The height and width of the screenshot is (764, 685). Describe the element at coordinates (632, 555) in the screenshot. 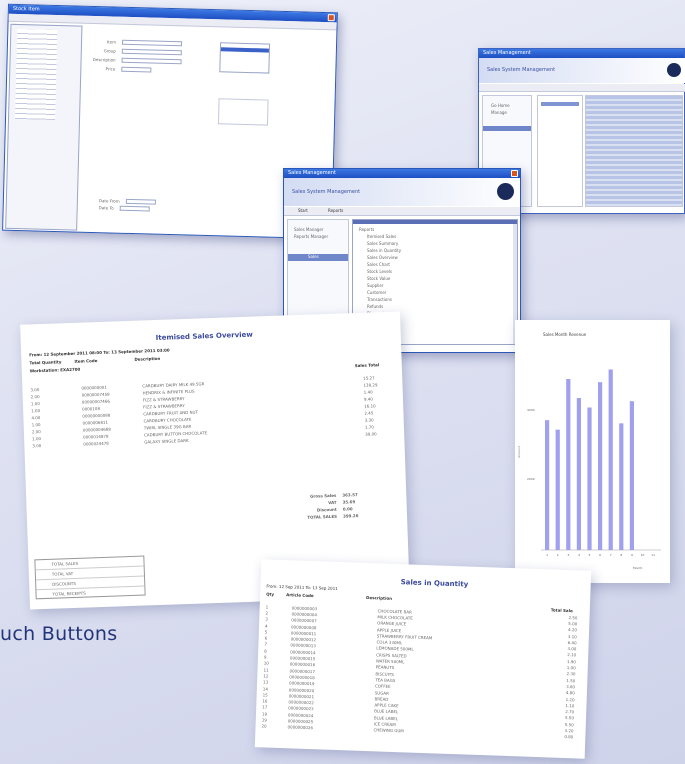

I see `x-tick-label: 9` at that location.